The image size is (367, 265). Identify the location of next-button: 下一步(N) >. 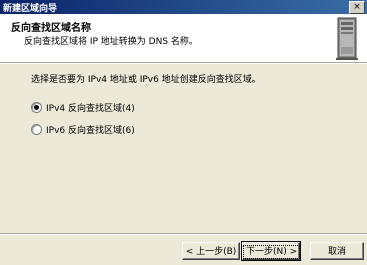
(271, 251).